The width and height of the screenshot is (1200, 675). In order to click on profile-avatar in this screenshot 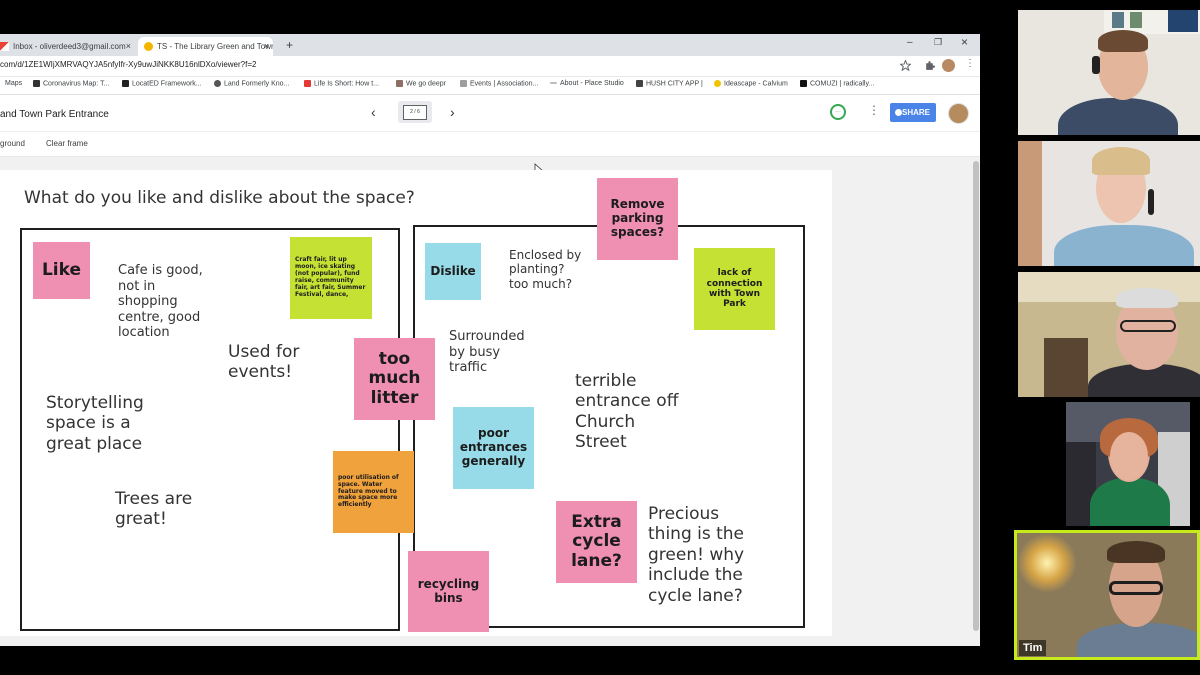, I will do `click(948, 65)`.